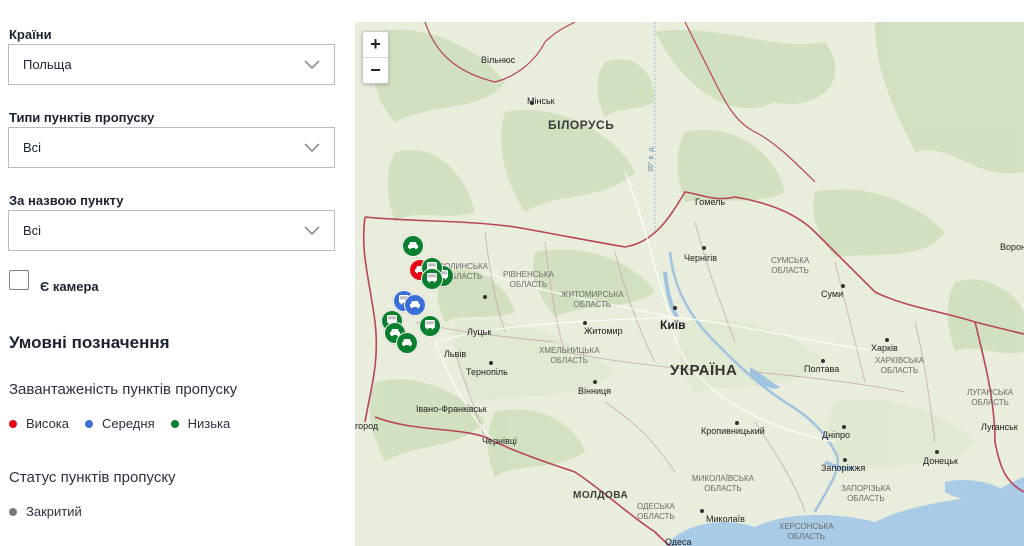 The height and width of the screenshot is (546, 1024). Describe the element at coordinates (499, 441) in the screenshot. I see `map-label-chernivtsi: Чернівці` at that location.